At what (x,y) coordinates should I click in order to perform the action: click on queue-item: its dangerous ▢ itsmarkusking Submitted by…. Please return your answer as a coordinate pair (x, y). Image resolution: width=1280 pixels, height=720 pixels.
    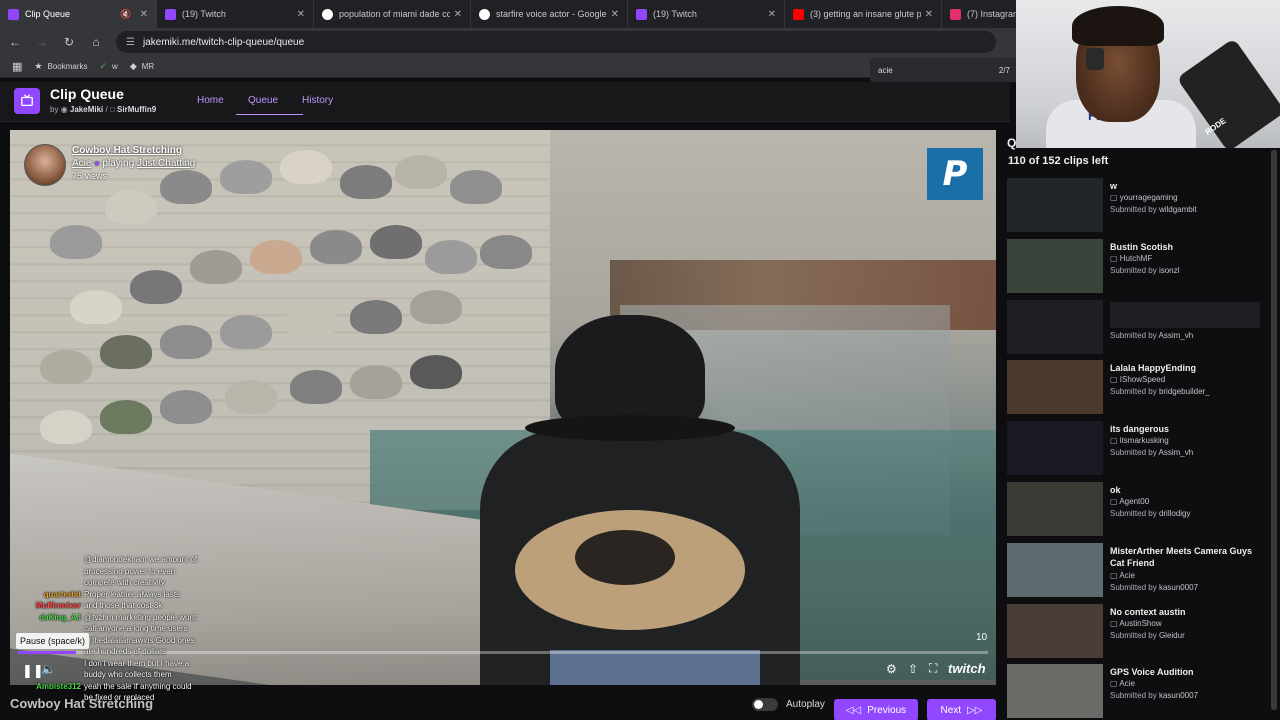
    Looking at the image, I should click on (1138, 449).